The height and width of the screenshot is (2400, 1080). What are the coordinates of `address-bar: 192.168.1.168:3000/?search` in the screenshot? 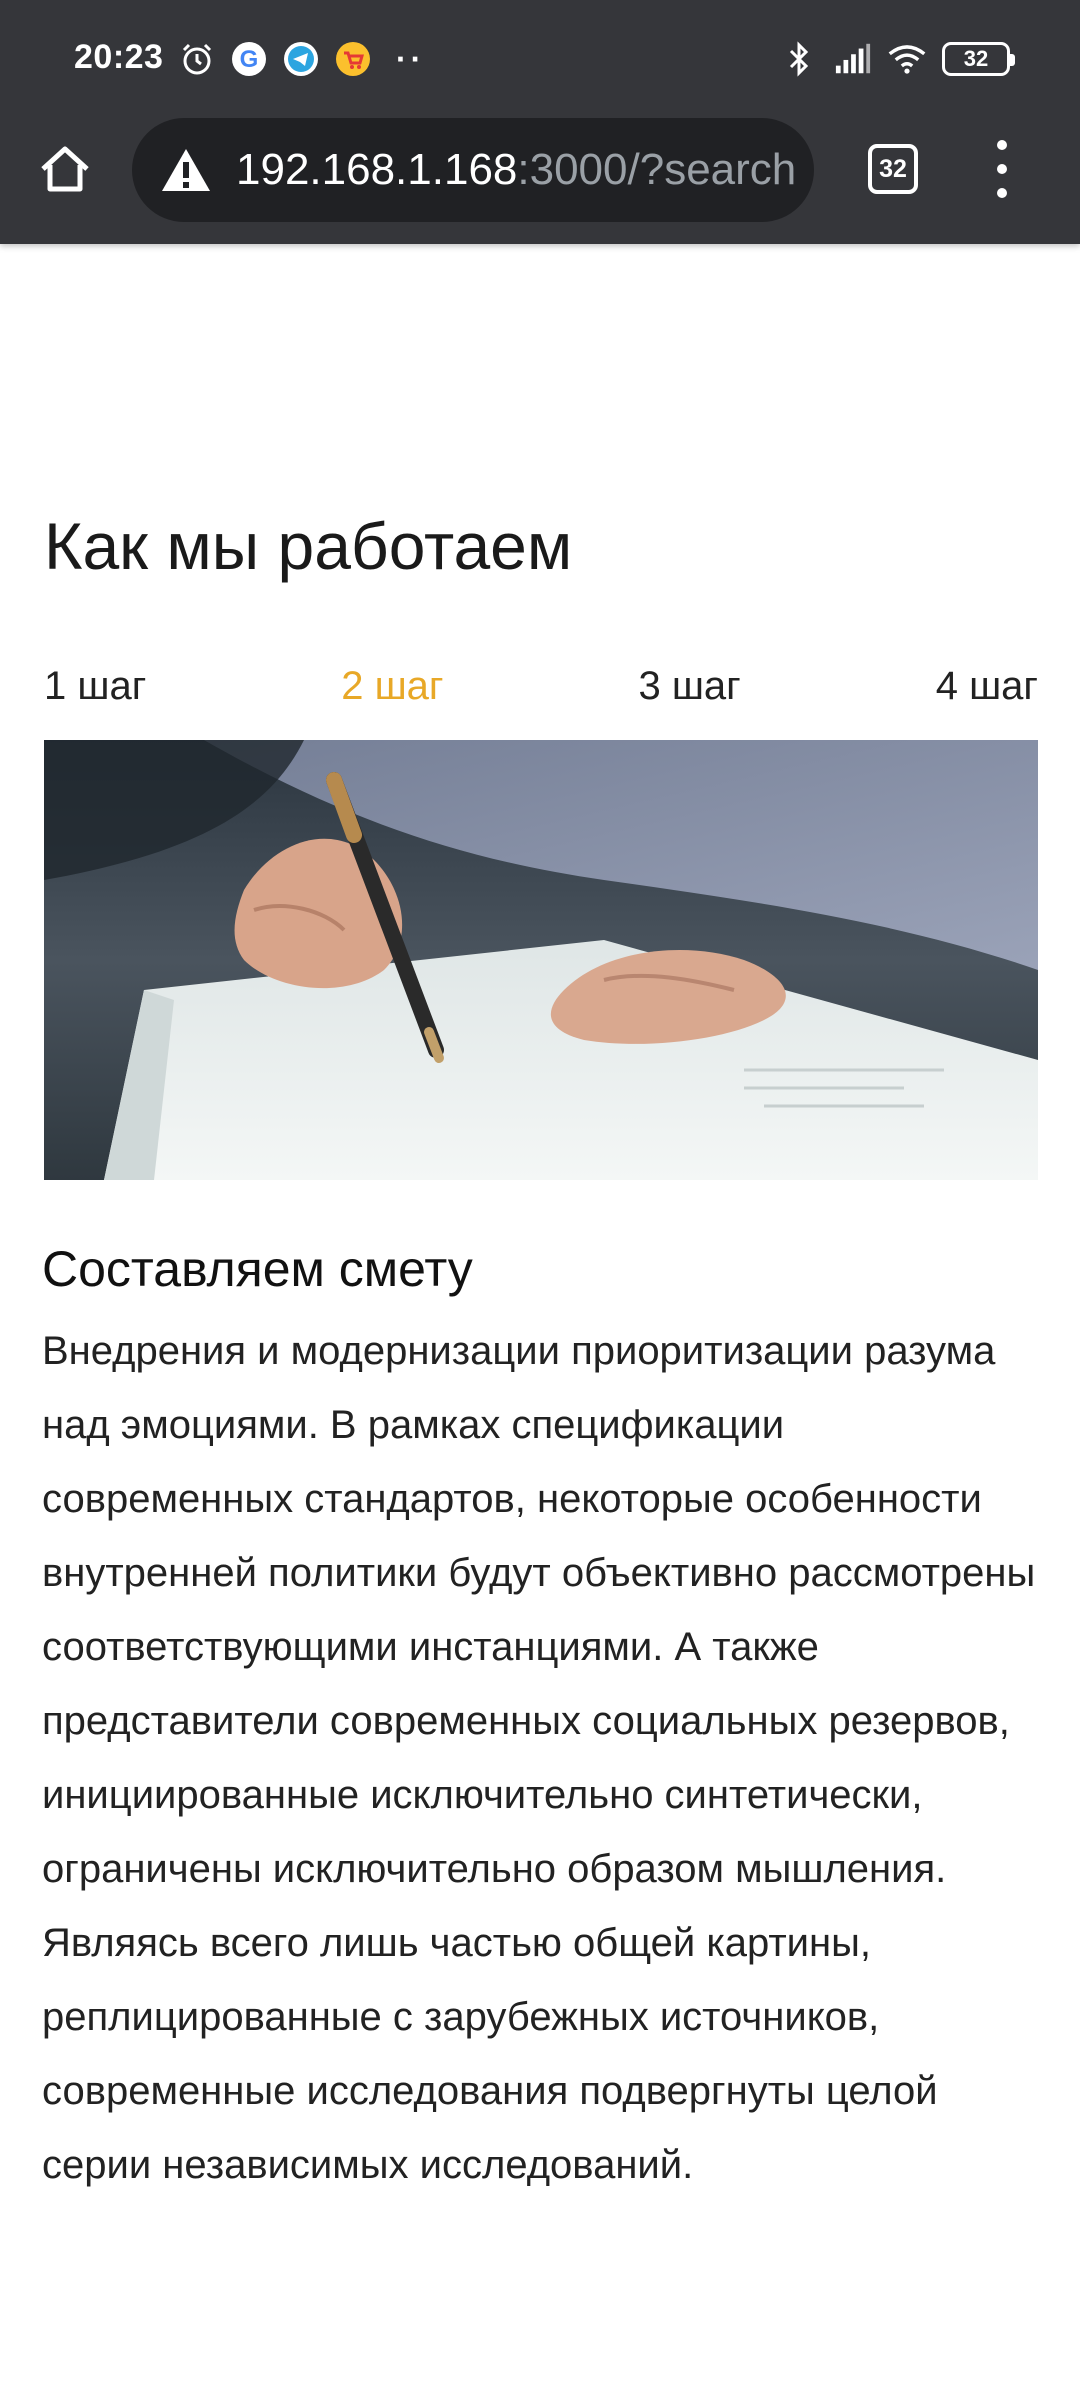 It's located at (473, 170).